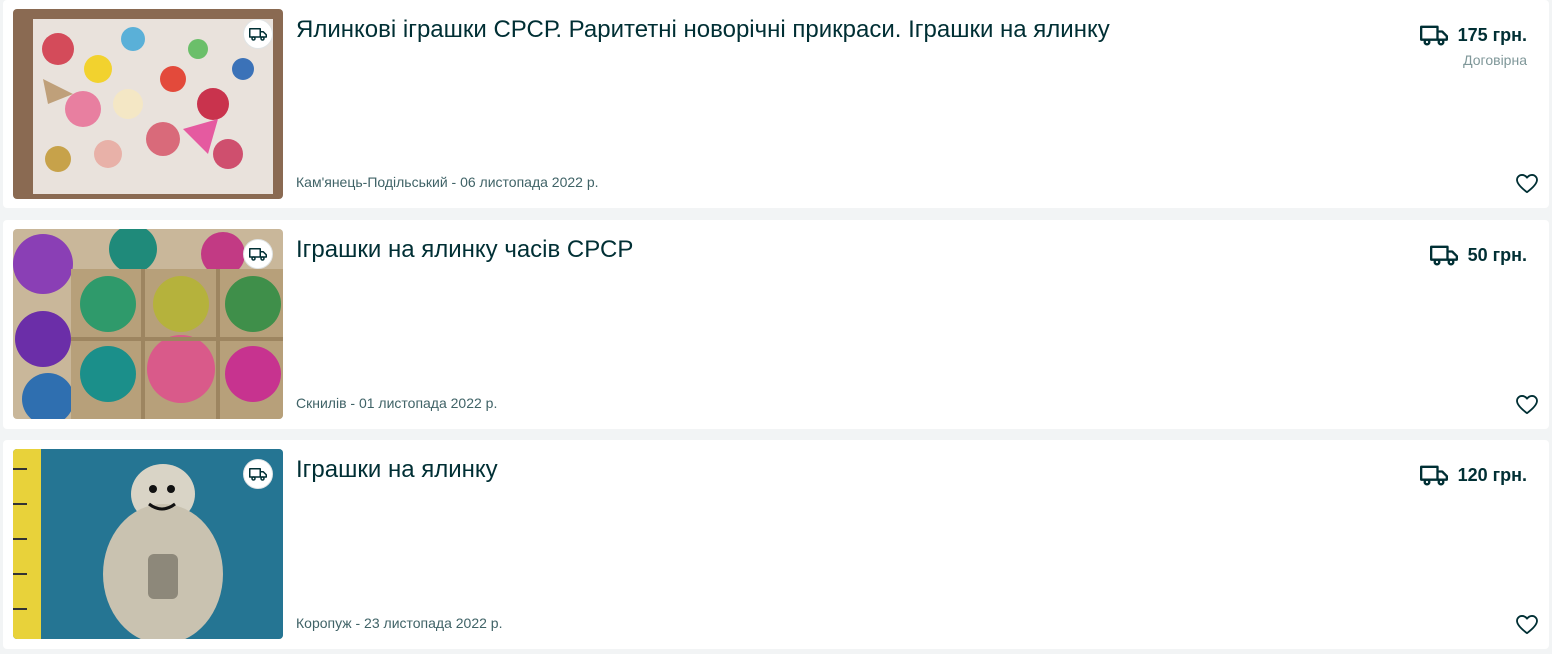  Describe the element at coordinates (786, 470) in the screenshot. I see `listing-title: Іграшки на ялинку` at that location.